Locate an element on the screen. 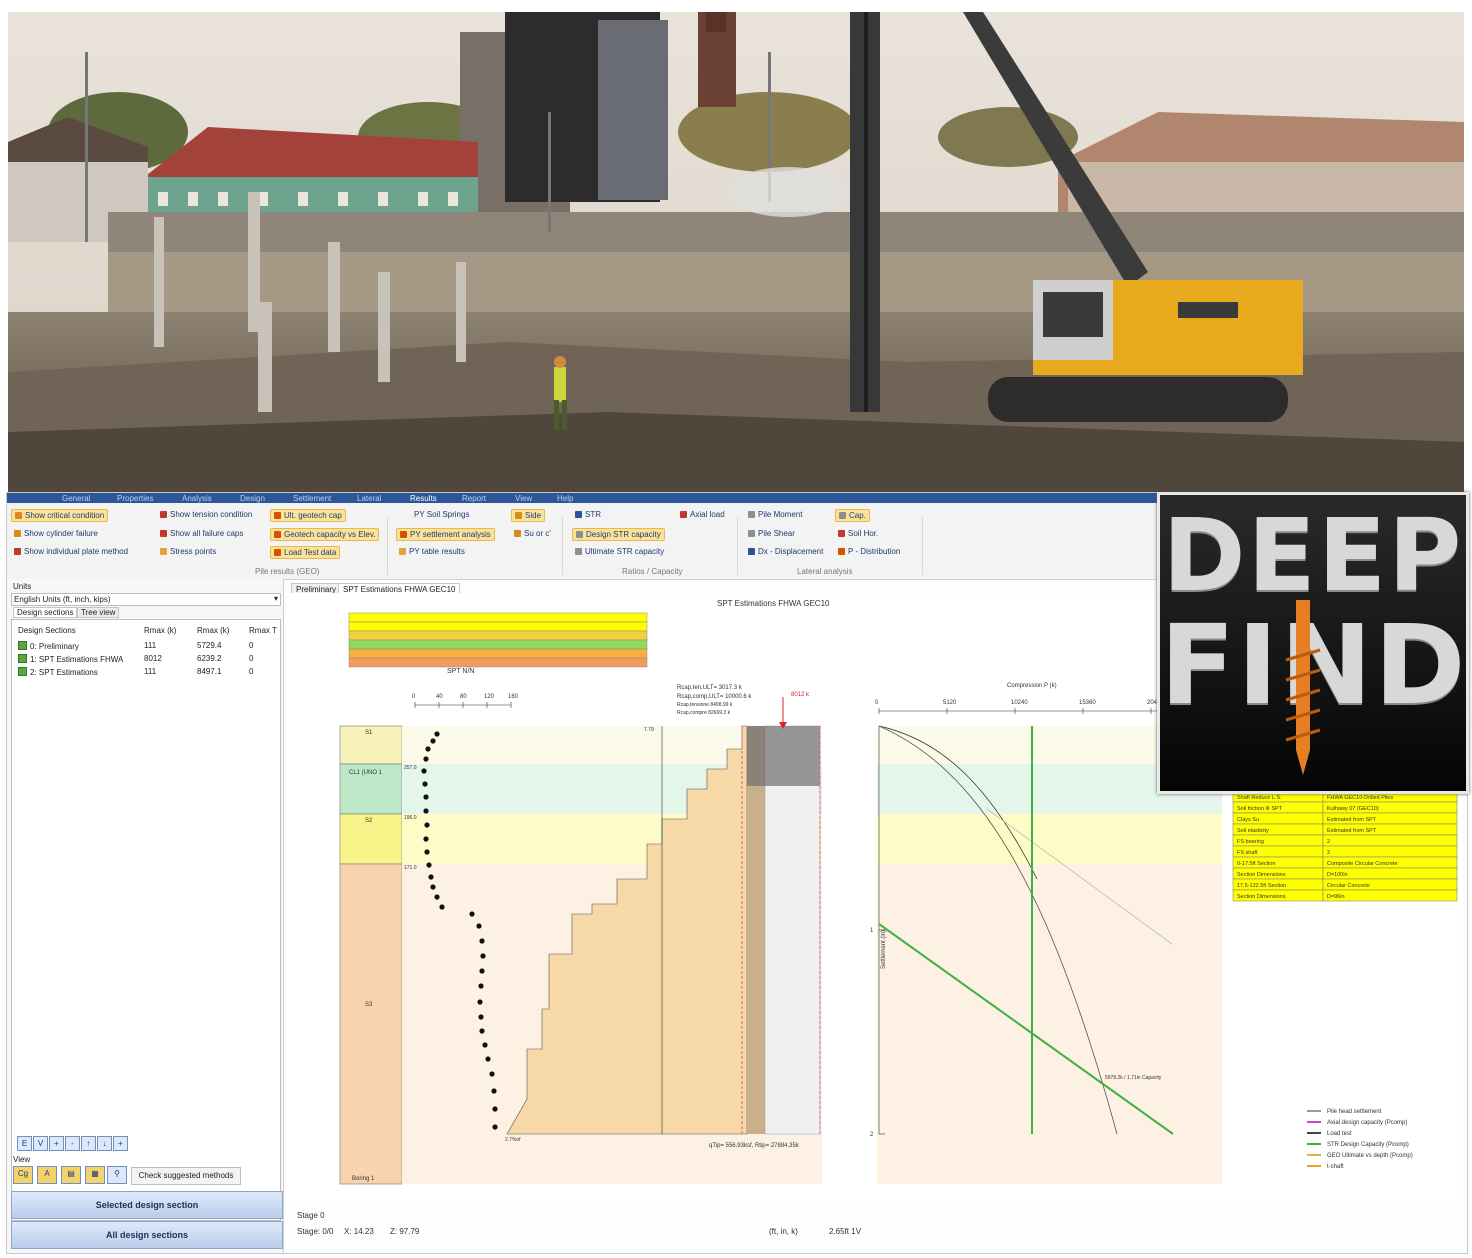  axial-load-button: Axial load is located at coordinates (702, 514).